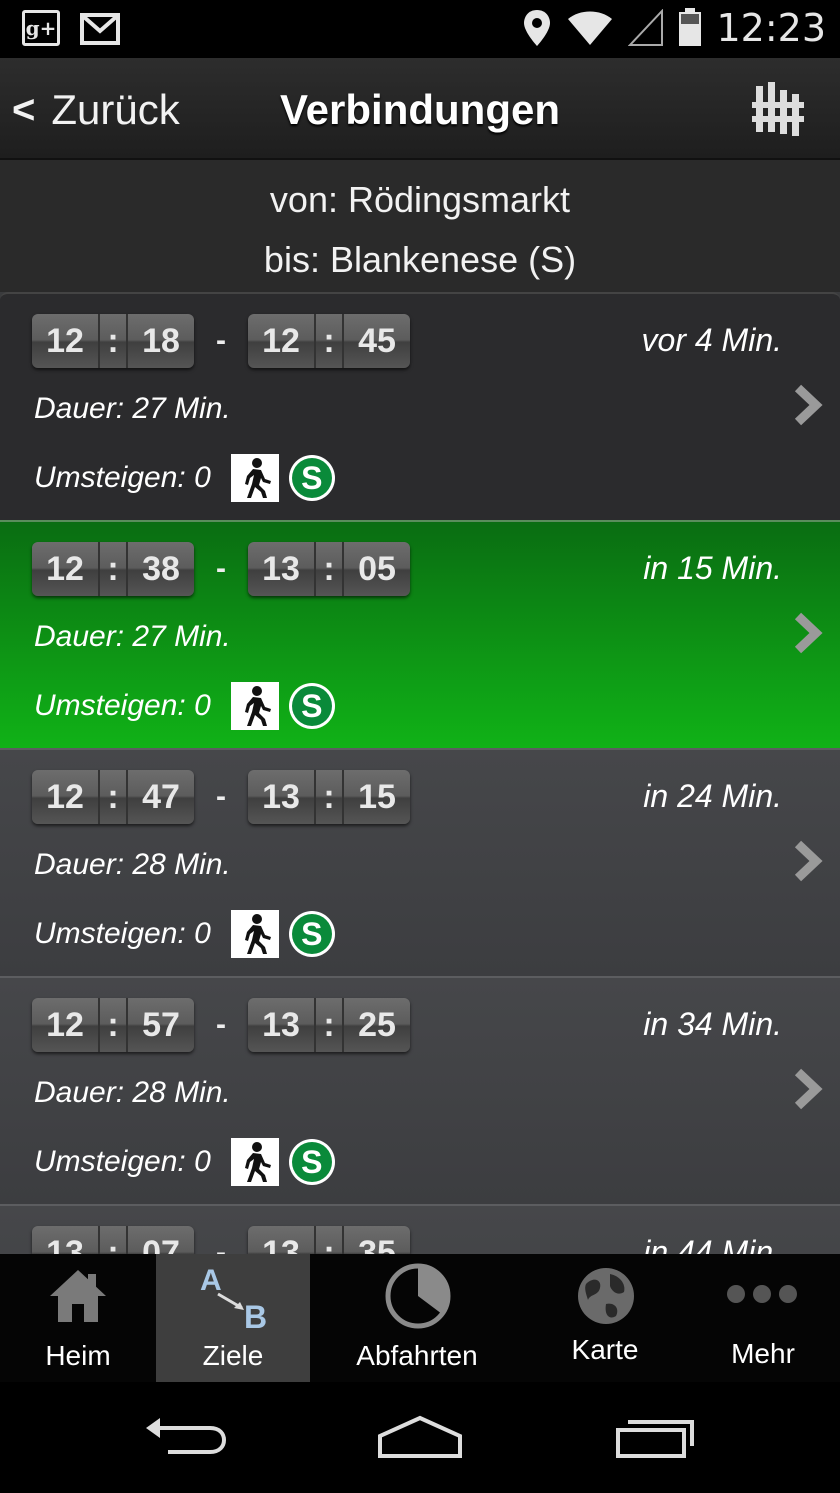 This screenshot has height=1493, width=840. I want to click on nav-heim: Heim, so click(78, 1318).